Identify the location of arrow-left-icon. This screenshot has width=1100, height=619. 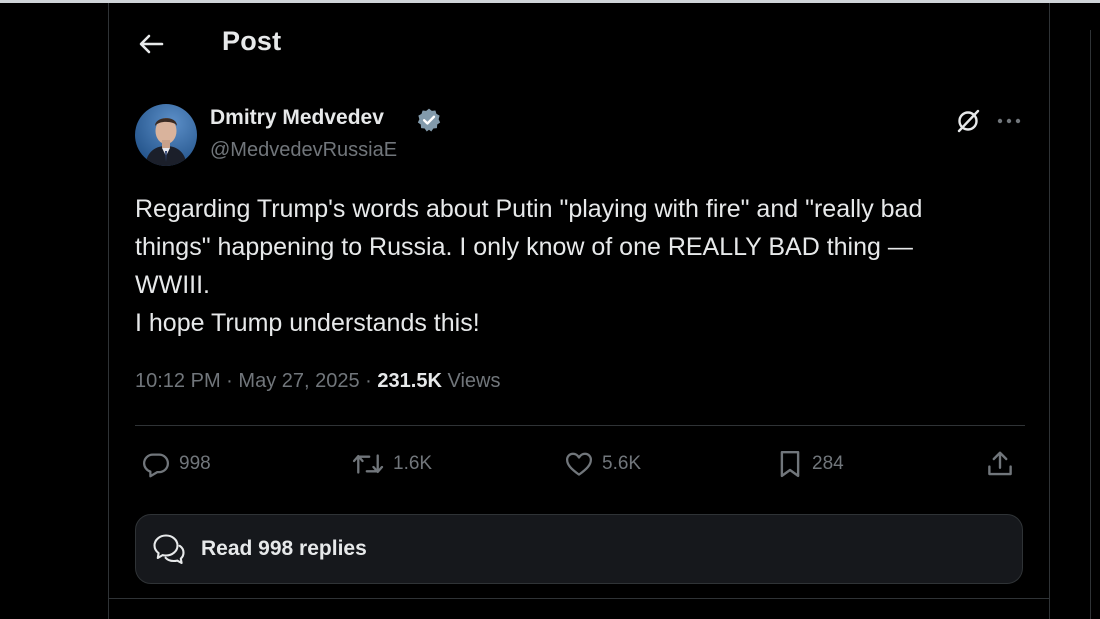
(151, 44).